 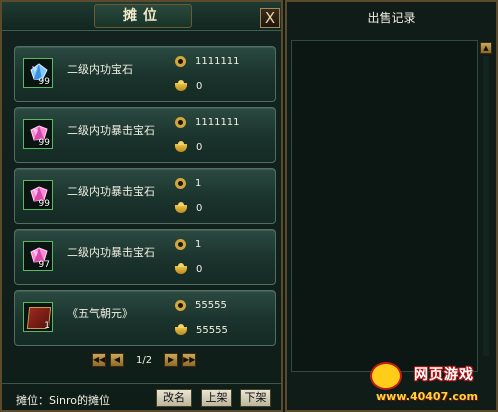 I want to click on stall-slot: 99 二级内功暴击宝石 1111111 0, so click(x=145, y=135).